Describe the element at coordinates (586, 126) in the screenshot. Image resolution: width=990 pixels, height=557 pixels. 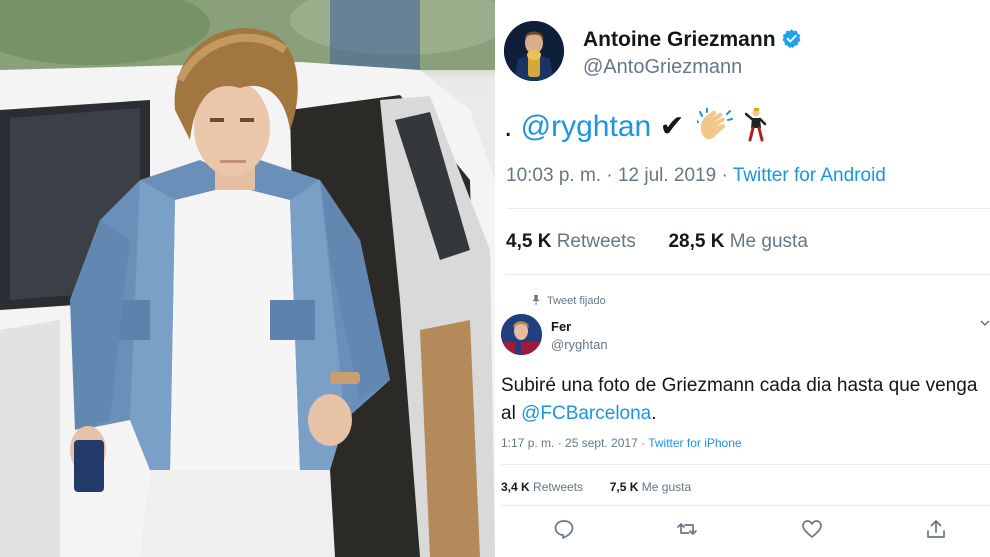
I see `tweet-mention-link: @ryghtan` at that location.